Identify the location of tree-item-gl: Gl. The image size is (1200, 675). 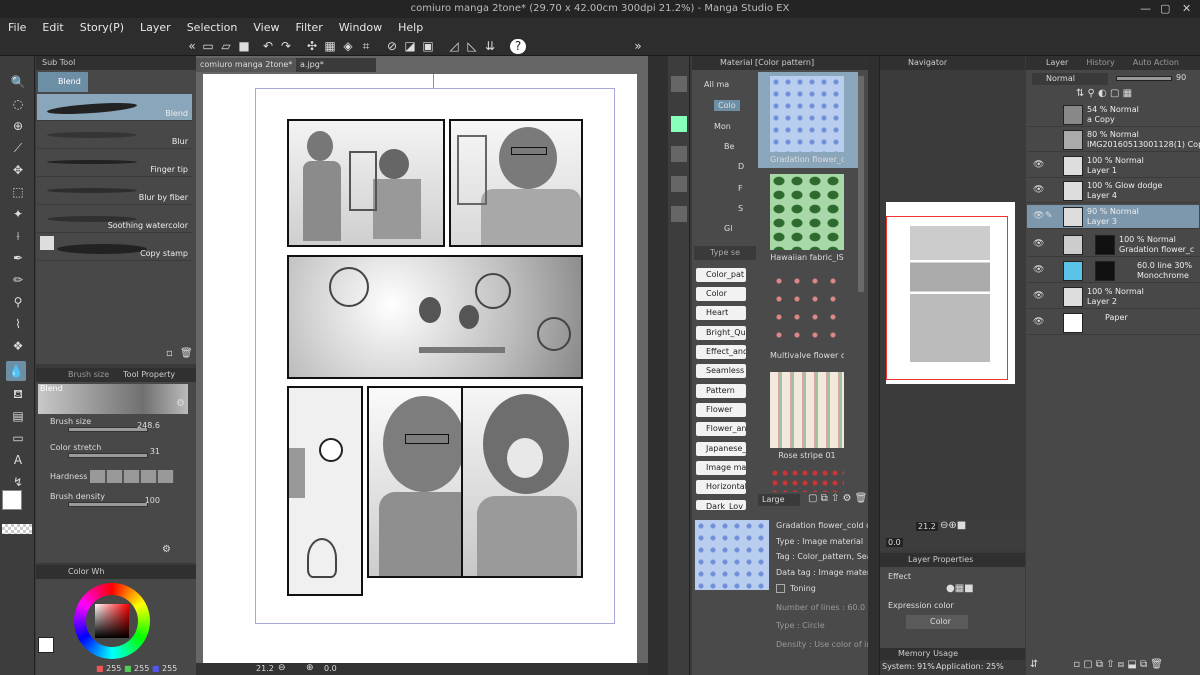
(728, 228).